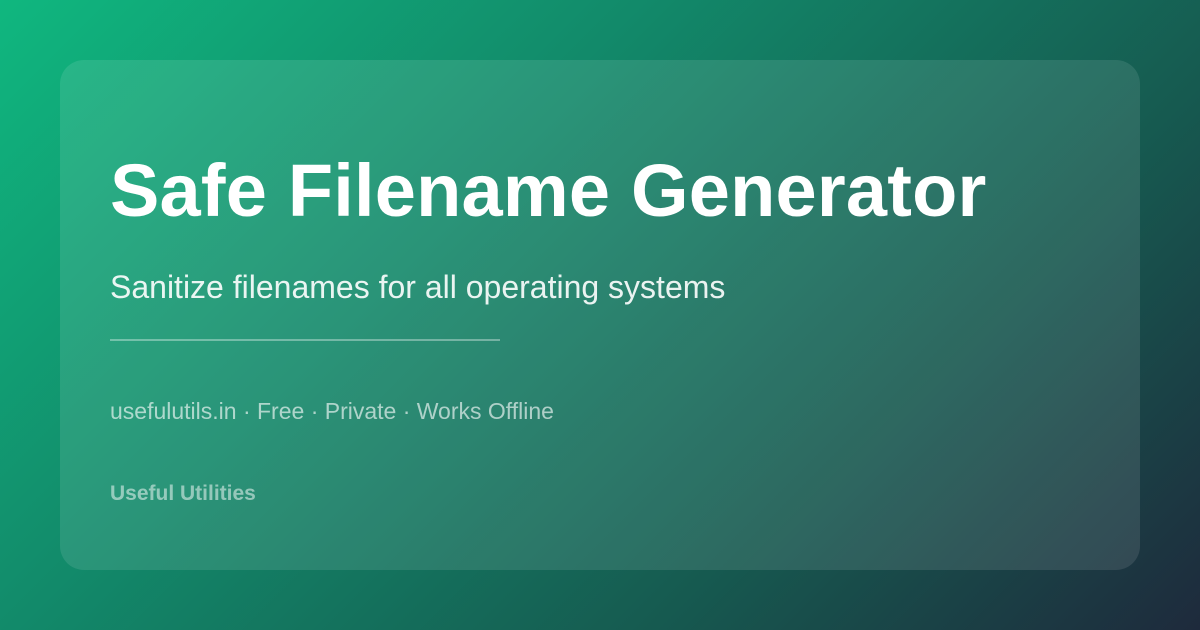 The image size is (1200, 630). Describe the element at coordinates (305, 340) in the screenshot. I see `divider` at that location.